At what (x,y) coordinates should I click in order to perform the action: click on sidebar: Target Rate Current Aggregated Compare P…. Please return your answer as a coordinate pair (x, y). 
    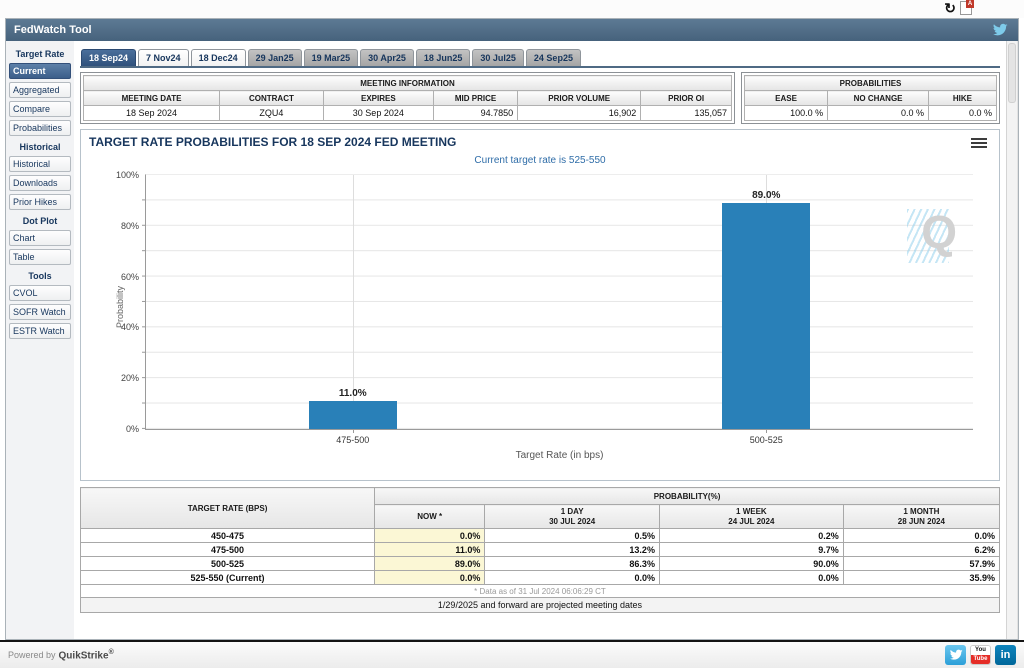
    Looking at the image, I should click on (40, 340).